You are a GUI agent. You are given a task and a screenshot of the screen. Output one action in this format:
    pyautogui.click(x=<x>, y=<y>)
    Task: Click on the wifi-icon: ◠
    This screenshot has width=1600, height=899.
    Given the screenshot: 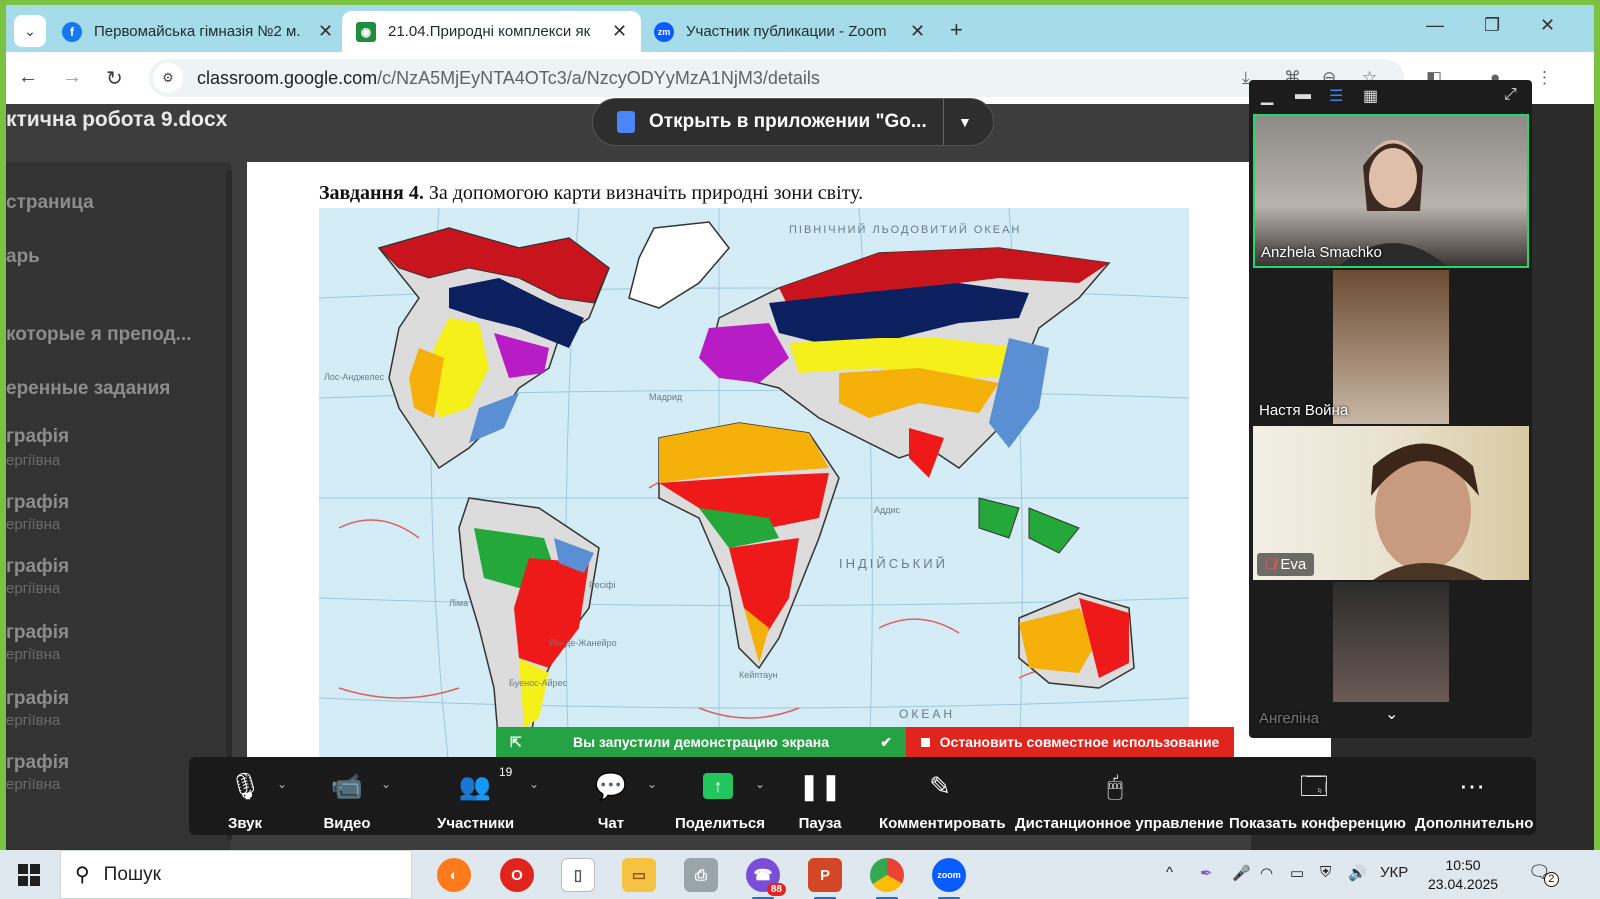 What is the action you would take?
    pyautogui.click(x=1266, y=873)
    